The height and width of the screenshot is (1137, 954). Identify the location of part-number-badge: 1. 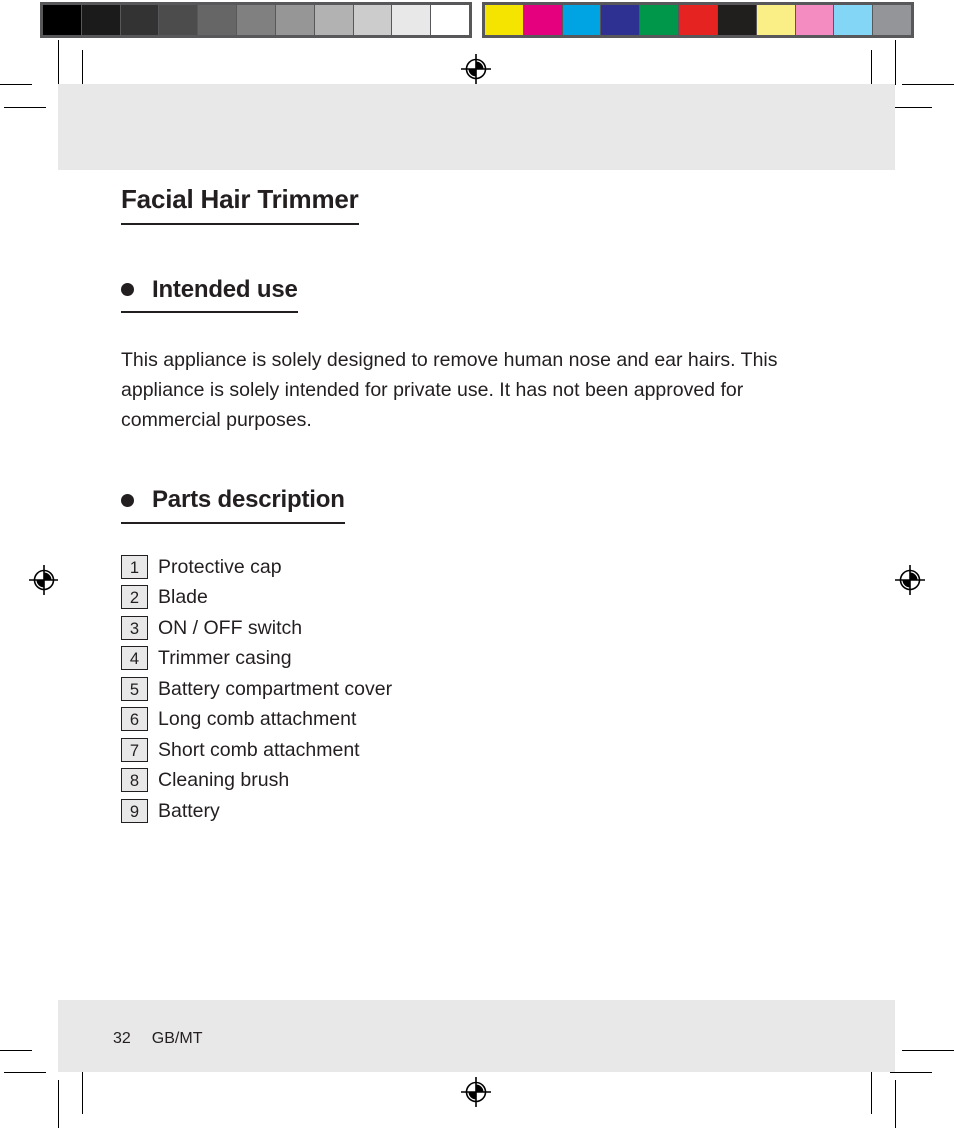
(134, 566).